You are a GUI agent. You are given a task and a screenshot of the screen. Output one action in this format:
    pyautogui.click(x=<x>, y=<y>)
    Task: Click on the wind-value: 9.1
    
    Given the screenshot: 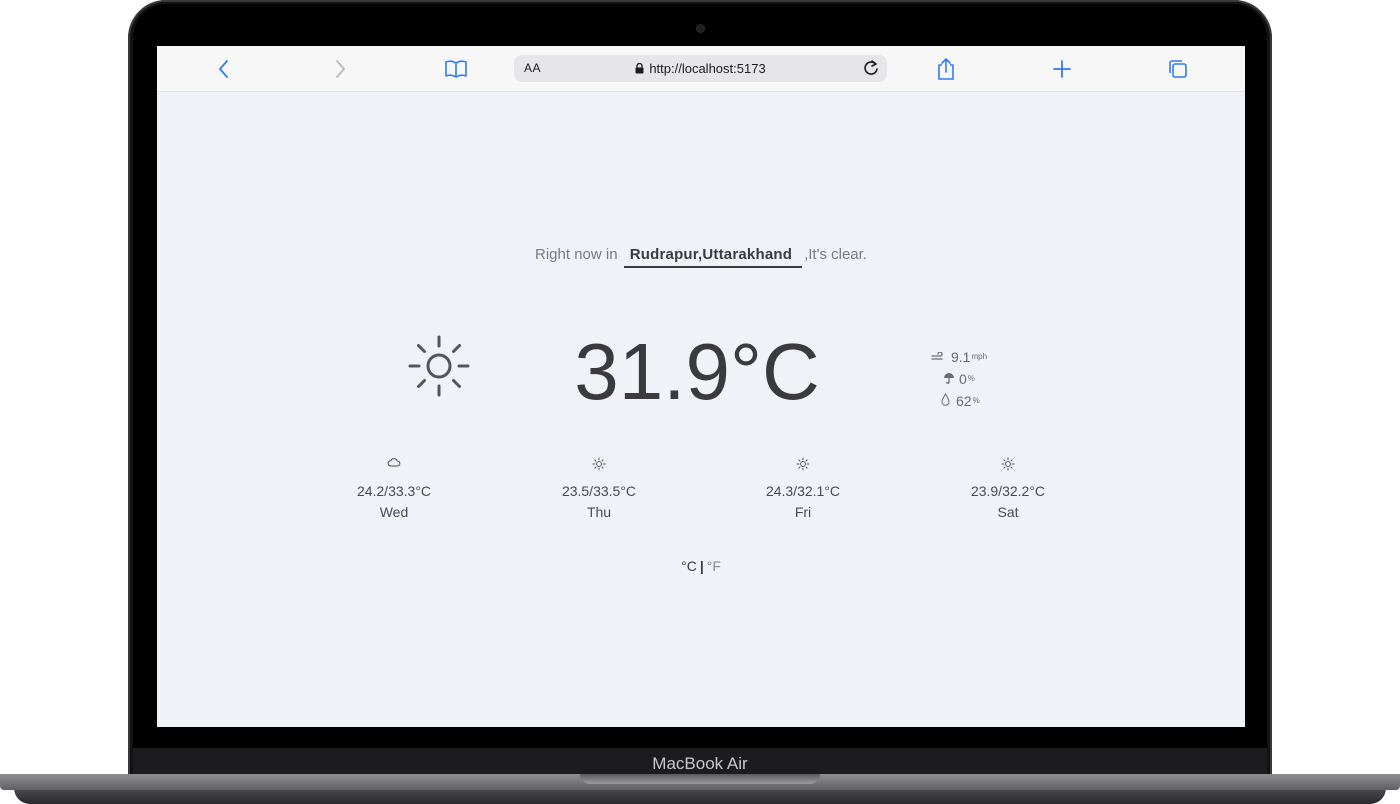 What is the action you would take?
    pyautogui.click(x=961, y=357)
    